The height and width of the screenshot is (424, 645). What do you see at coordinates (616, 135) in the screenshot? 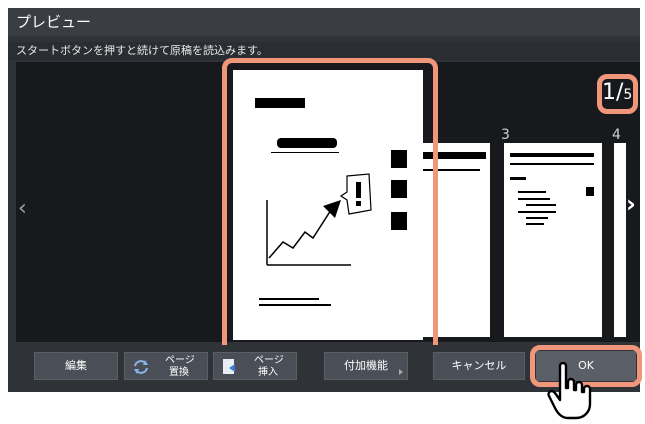
I see `page-number-4: 4` at bounding box center [616, 135].